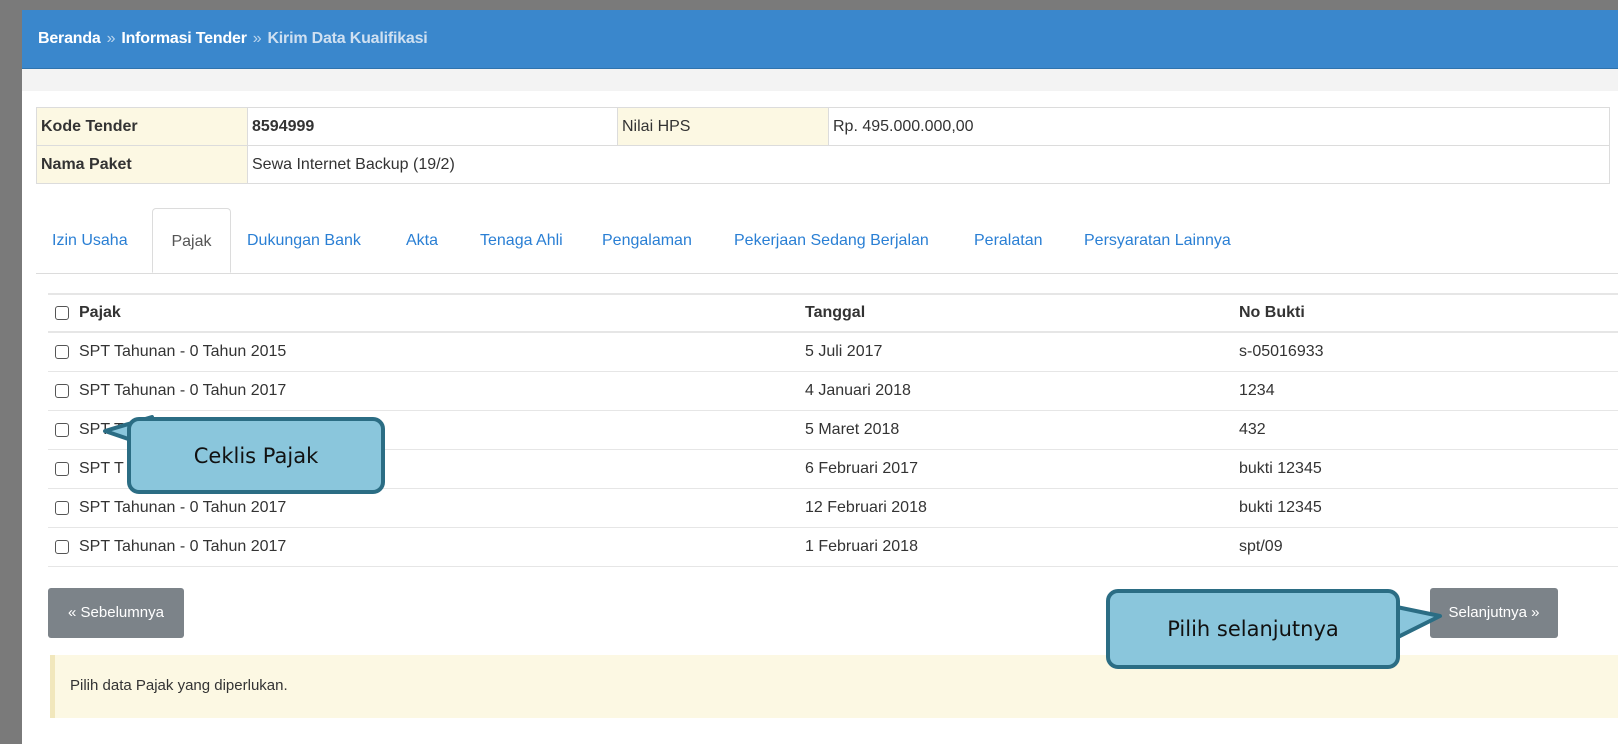 The height and width of the screenshot is (744, 1618). I want to click on tanggal-cell: 5 Maret 2018, so click(852, 429).